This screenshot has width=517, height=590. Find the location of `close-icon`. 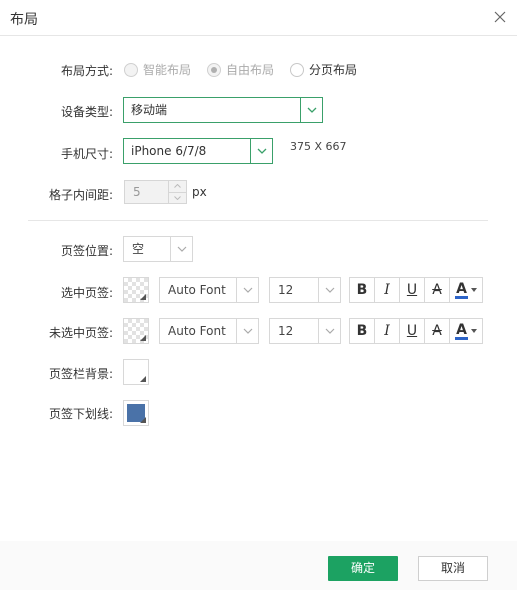

close-icon is located at coordinates (500, 17).